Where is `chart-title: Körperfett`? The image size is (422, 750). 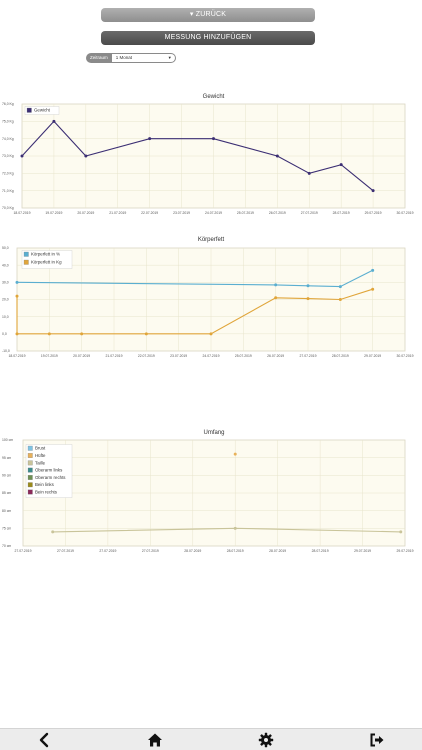 chart-title: Körperfett is located at coordinates (211, 240).